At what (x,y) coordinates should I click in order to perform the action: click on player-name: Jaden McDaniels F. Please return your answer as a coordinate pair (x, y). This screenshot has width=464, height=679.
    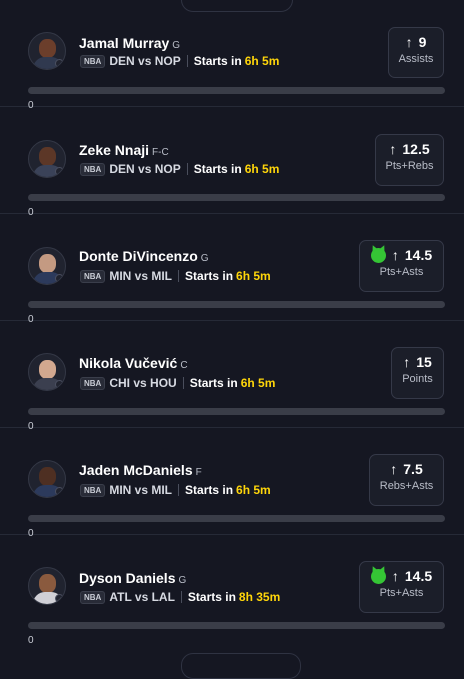
    Looking at the image, I should click on (140, 470).